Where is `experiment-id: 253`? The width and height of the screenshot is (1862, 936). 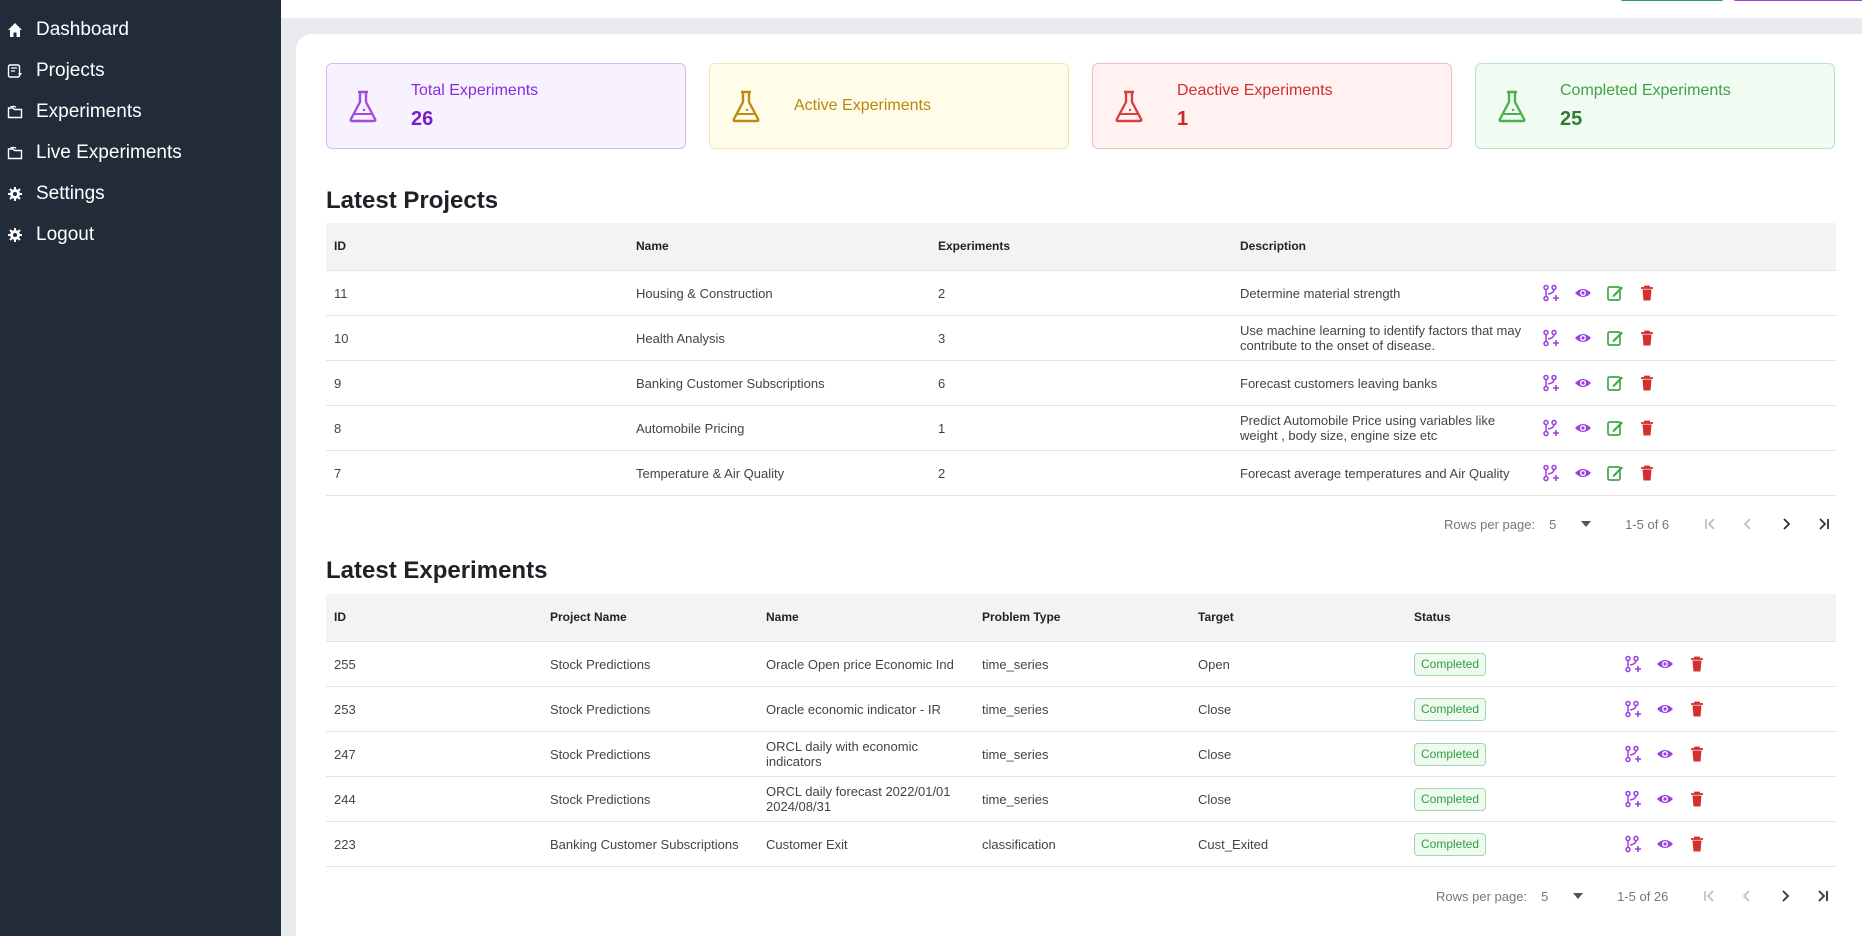
experiment-id: 253 is located at coordinates (345, 709).